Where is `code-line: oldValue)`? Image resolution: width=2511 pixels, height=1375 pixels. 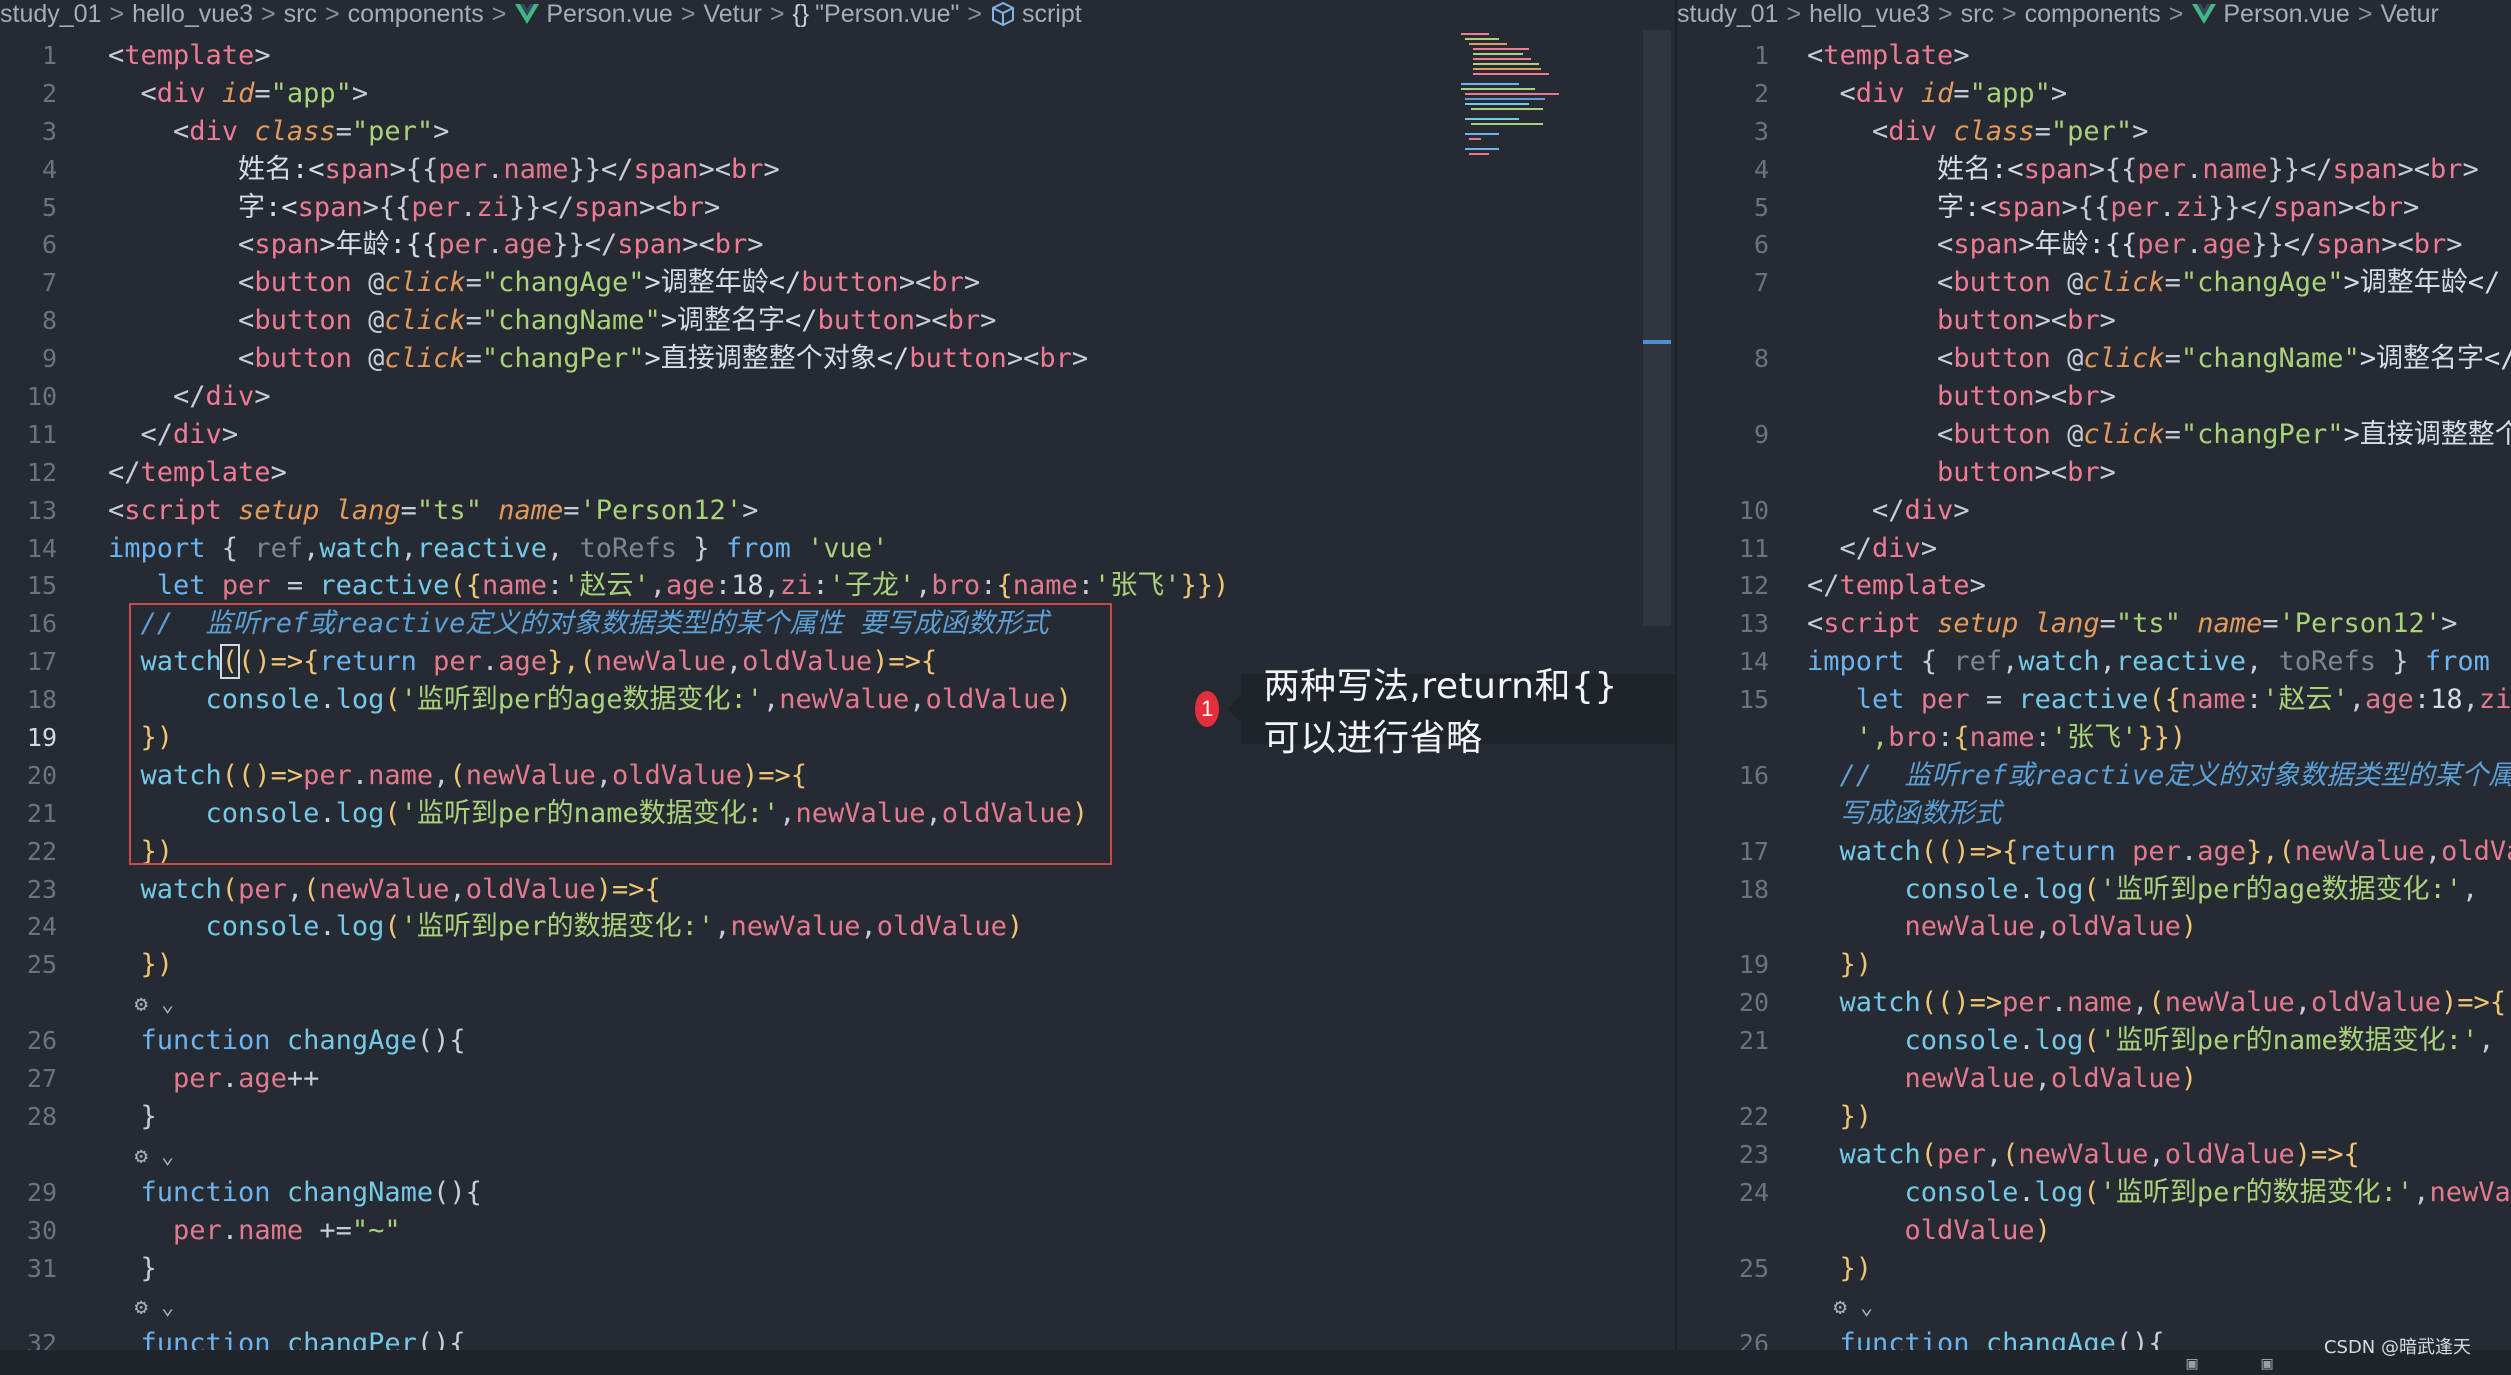
code-line: oldValue) is located at coordinates (2094, 1231).